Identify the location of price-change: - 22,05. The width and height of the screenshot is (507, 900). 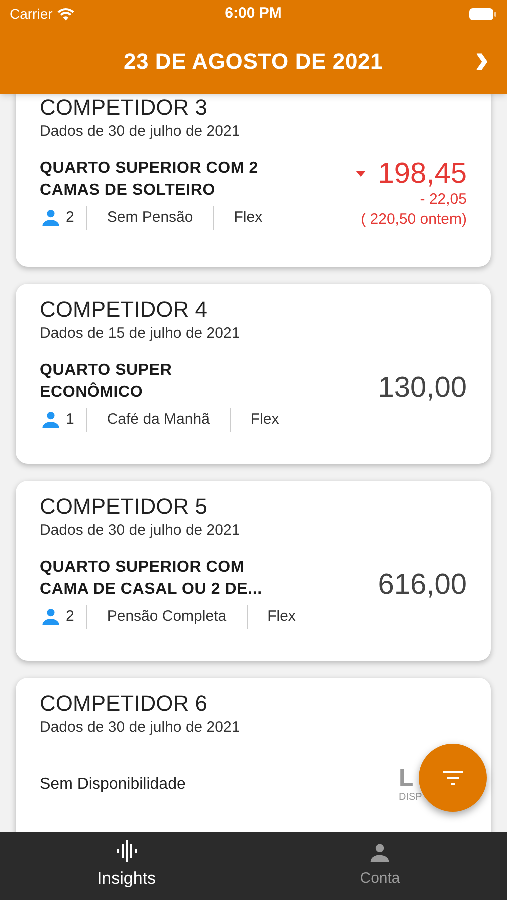
(443, 200).